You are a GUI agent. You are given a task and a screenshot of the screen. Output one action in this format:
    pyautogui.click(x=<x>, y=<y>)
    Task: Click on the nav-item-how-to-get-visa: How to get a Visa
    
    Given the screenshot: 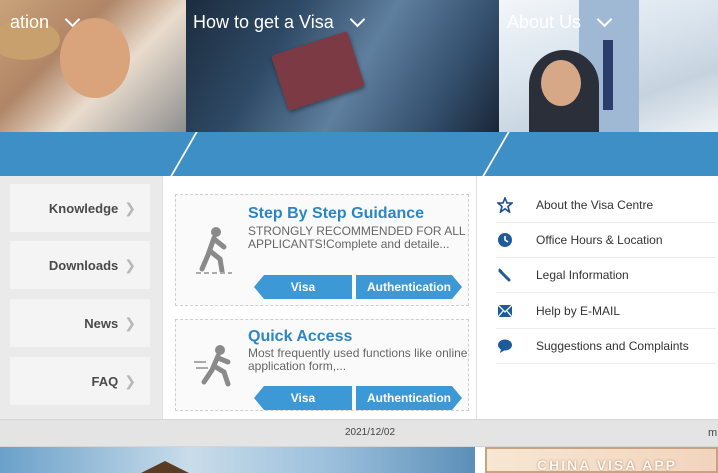 What is the action you would take?
    pyautogui.click(x=279, y=22)
    